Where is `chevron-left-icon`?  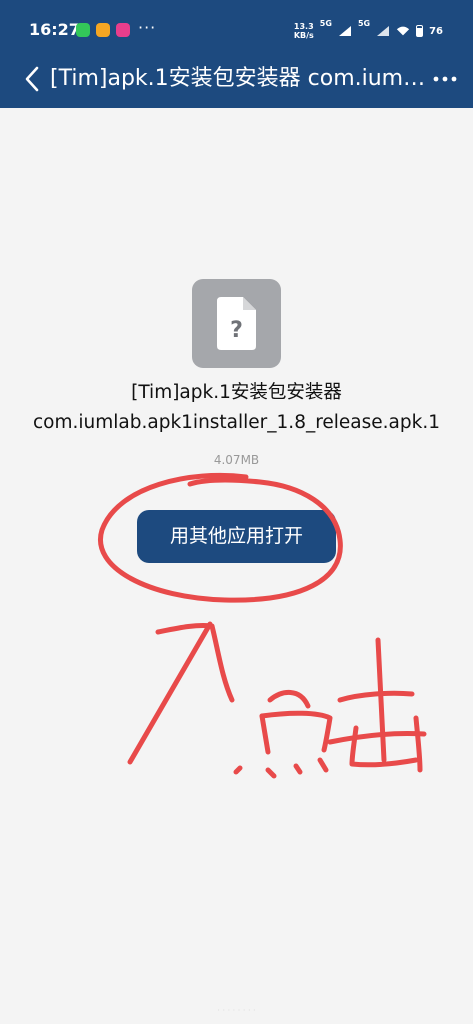
chevron-left-icon is located at coordinates (33, 79).